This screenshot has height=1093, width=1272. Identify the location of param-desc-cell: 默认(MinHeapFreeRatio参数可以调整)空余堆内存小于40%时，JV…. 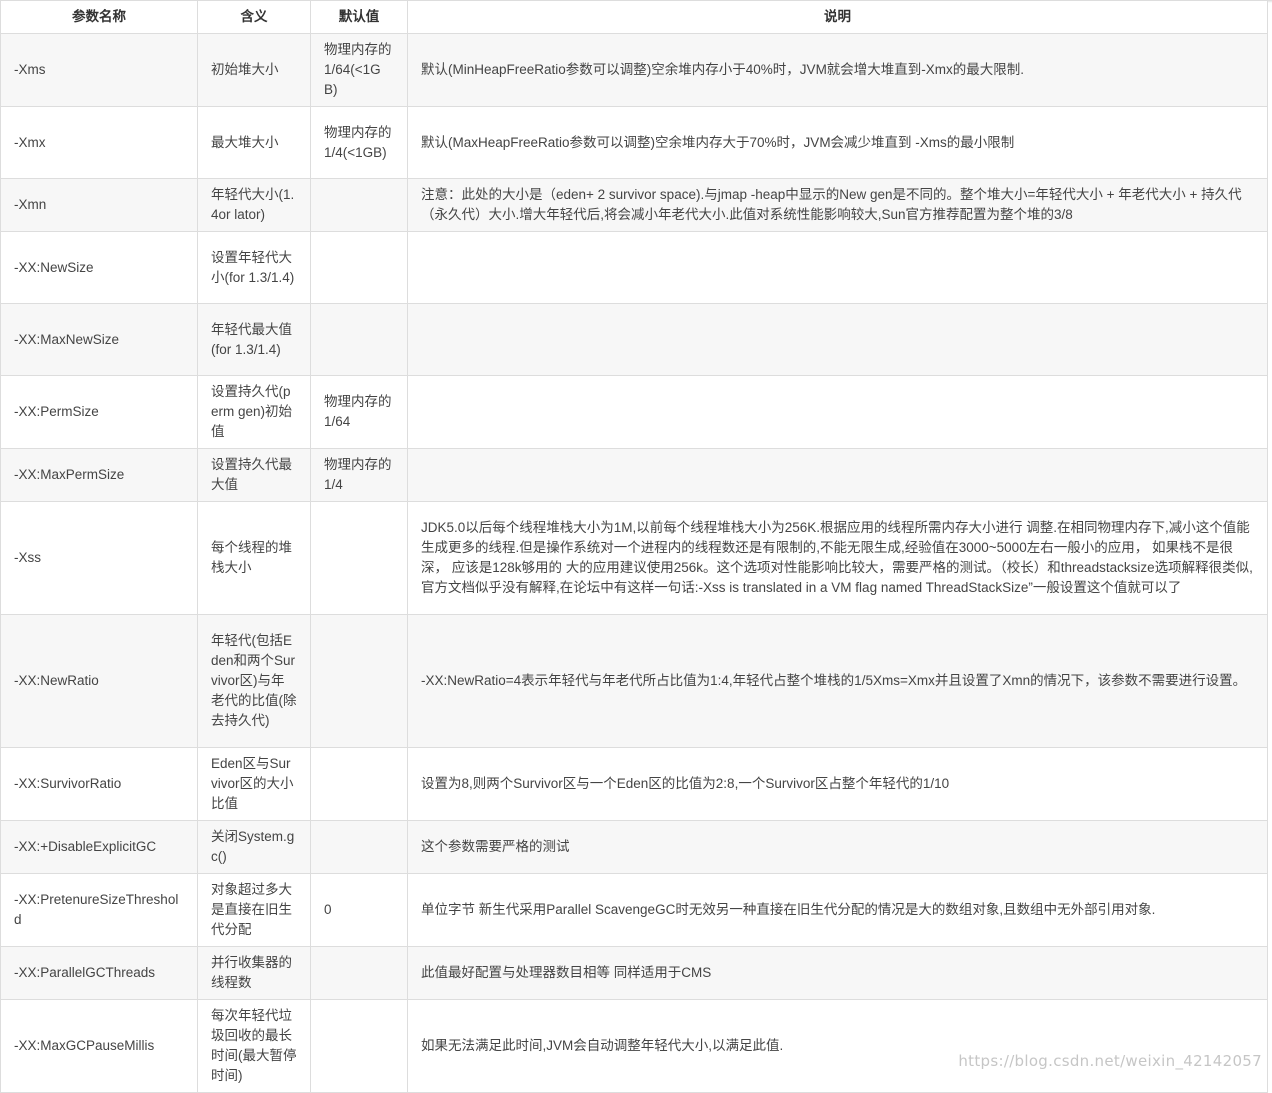
(837, 70).